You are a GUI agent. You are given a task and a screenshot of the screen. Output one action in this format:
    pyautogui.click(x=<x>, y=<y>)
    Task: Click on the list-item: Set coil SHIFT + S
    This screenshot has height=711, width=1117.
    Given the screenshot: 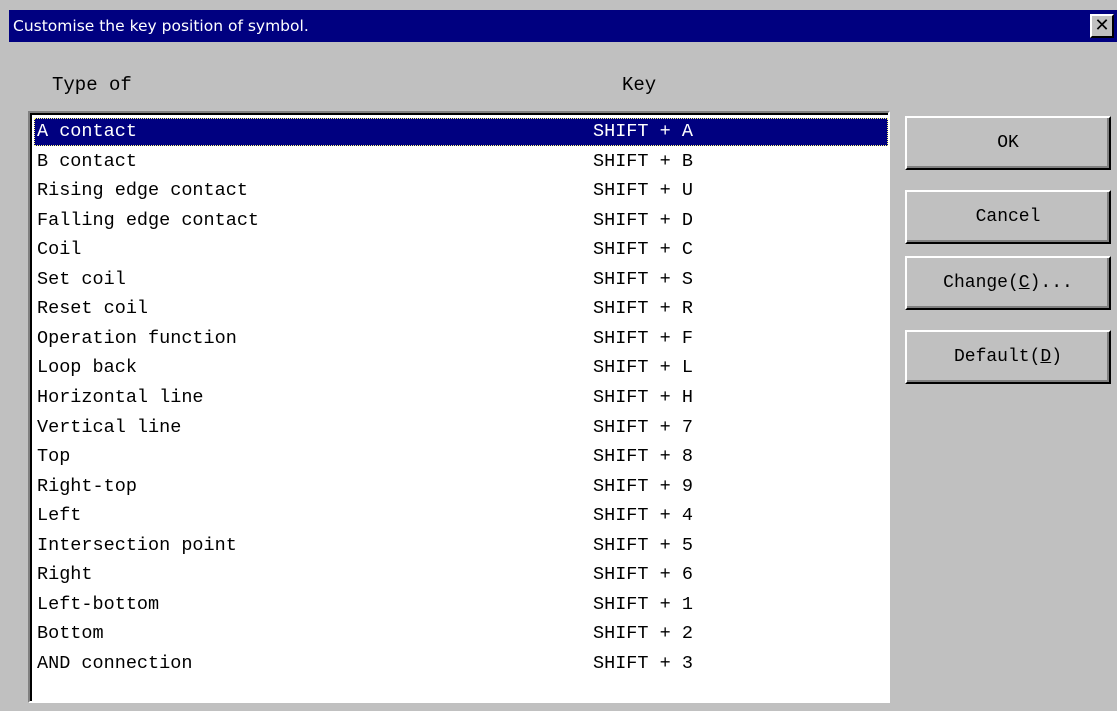 What is the action you would take?
    pyautogui.click(x=461, y=280)
    